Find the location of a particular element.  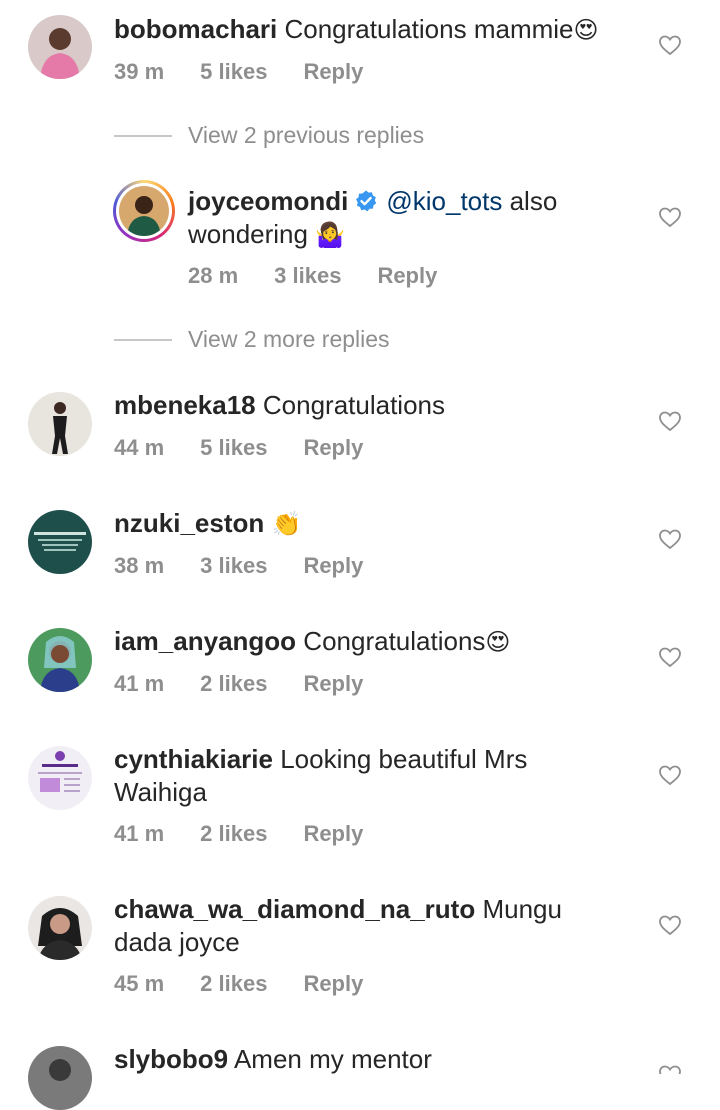

view-more-replies: View 2 more replies is located at coordinates (252, 339).